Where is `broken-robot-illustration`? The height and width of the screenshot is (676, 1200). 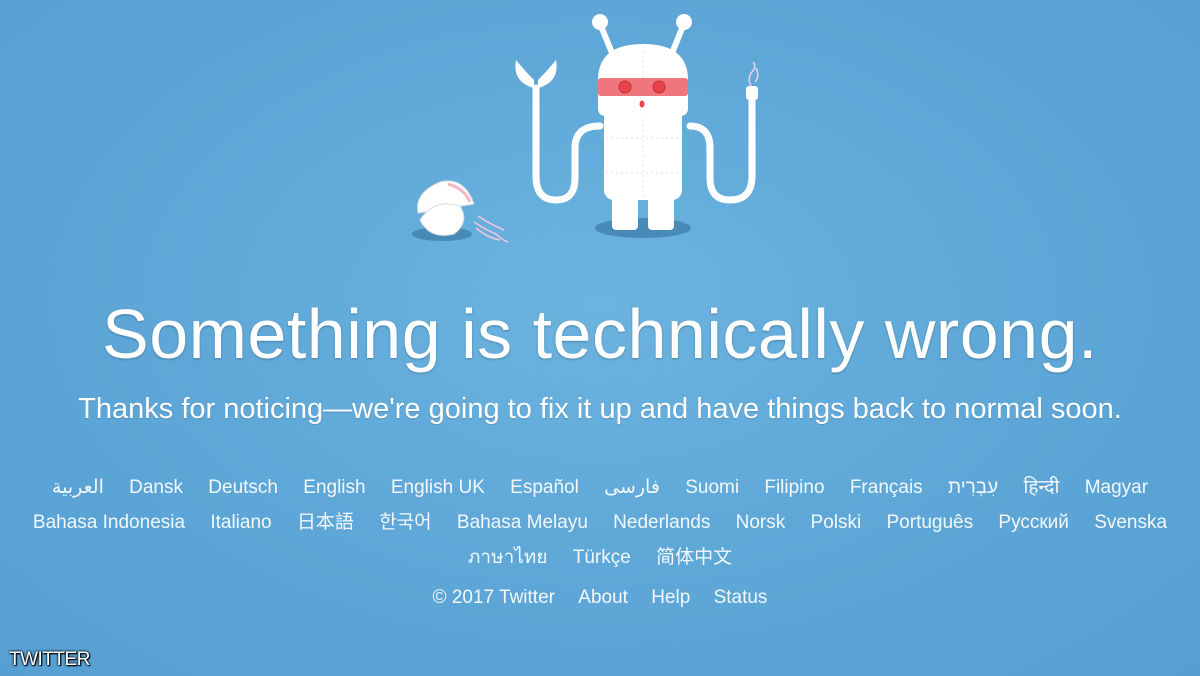
broken-robot-illustration is located at coordinates (585, 128).